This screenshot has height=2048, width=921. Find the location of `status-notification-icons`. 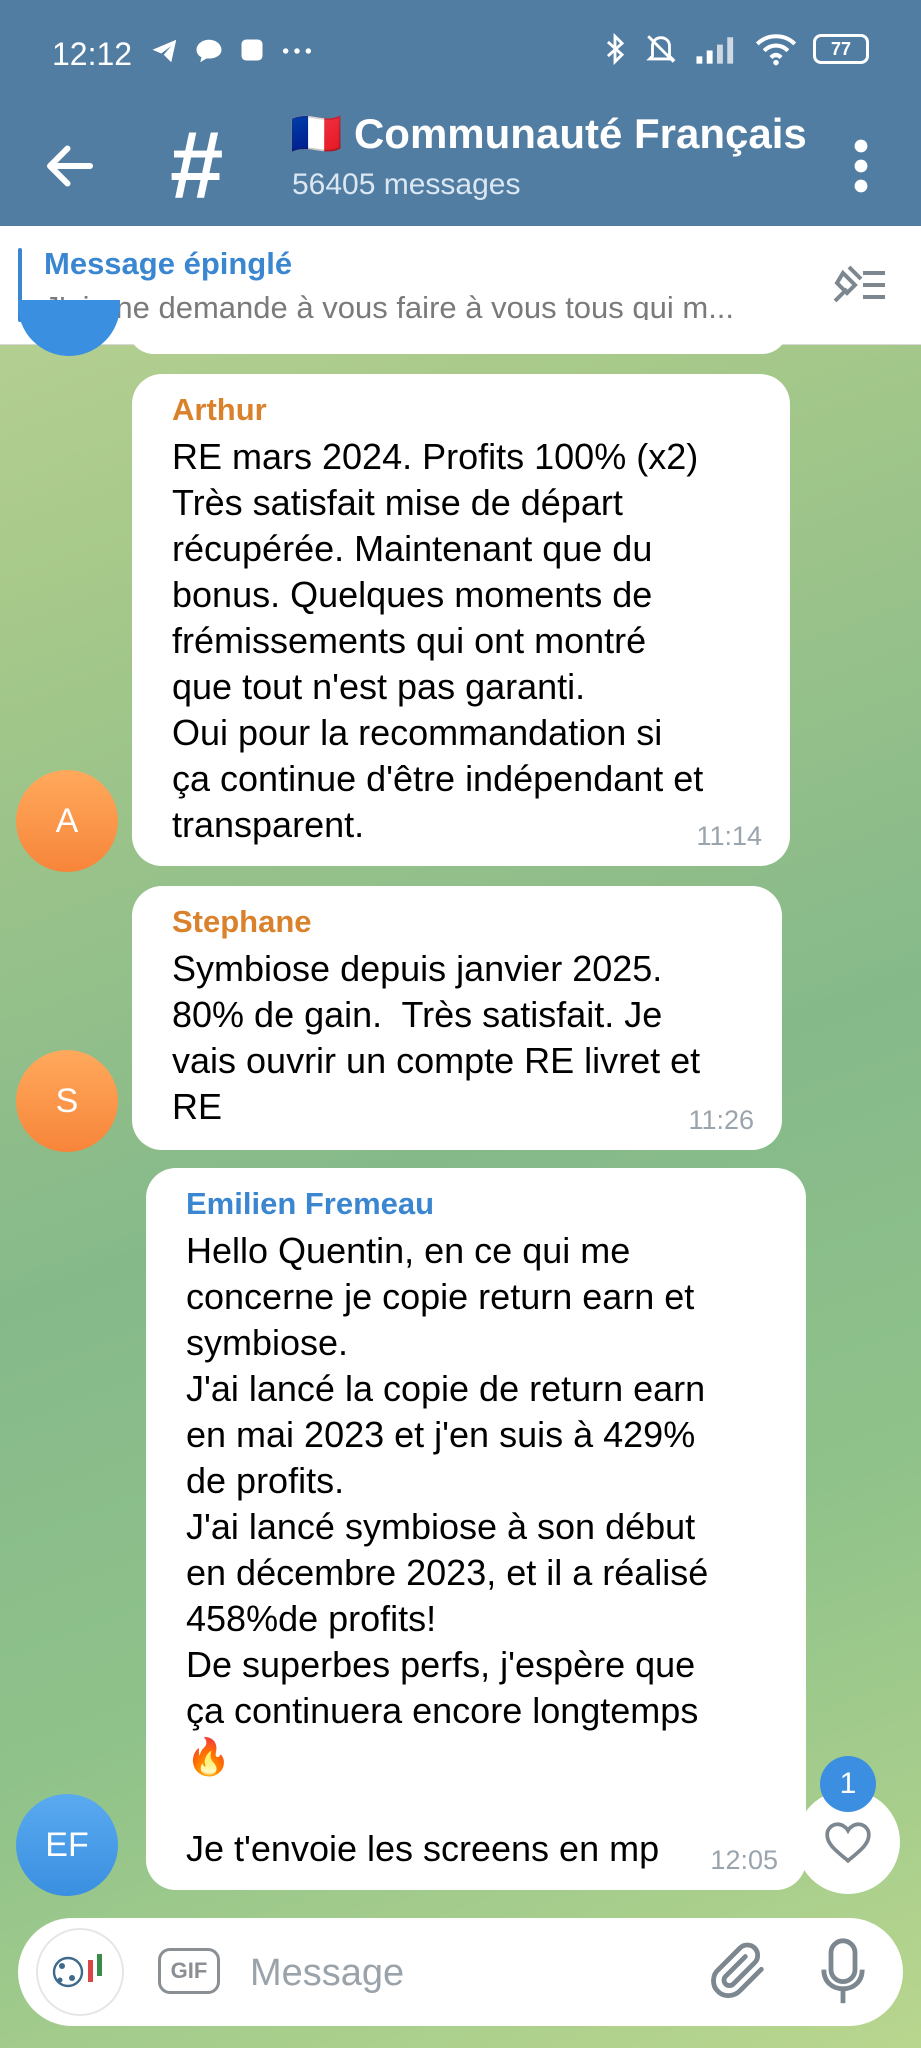

status-notification-icons is located at coordinates (232, 51).